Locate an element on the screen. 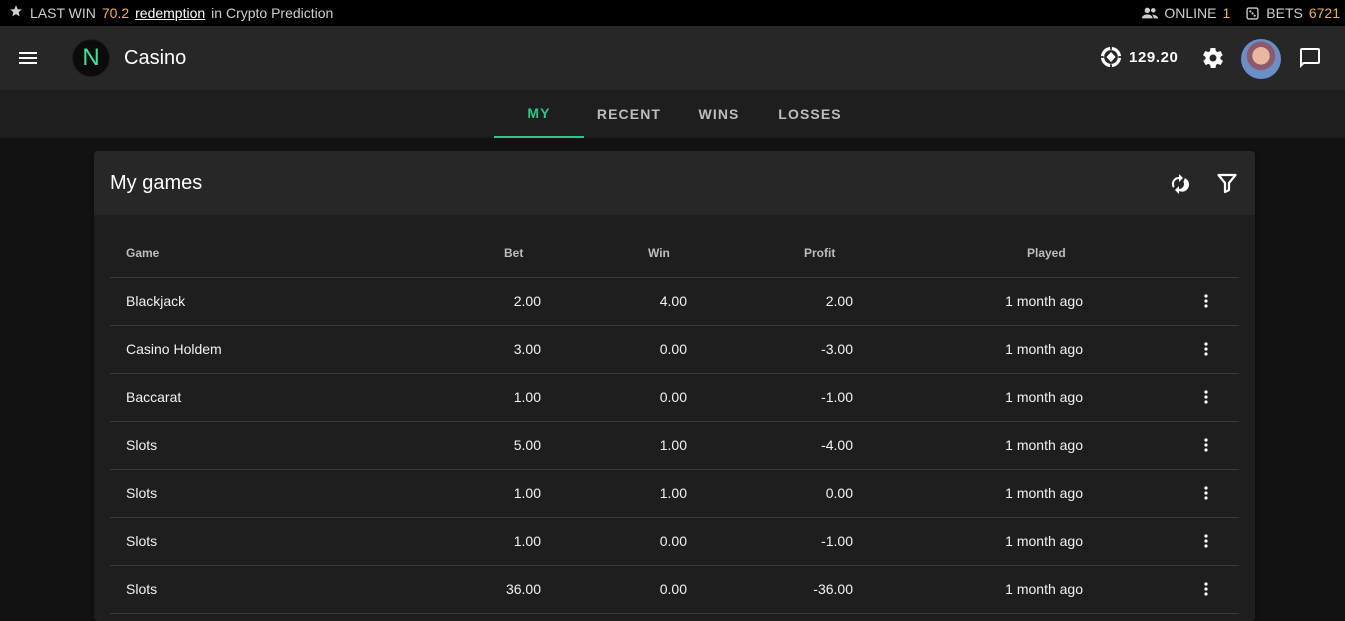  table-row: Blackjack 2.00 4.00 2.00 1 month ago is located at coordinates (674, 302).